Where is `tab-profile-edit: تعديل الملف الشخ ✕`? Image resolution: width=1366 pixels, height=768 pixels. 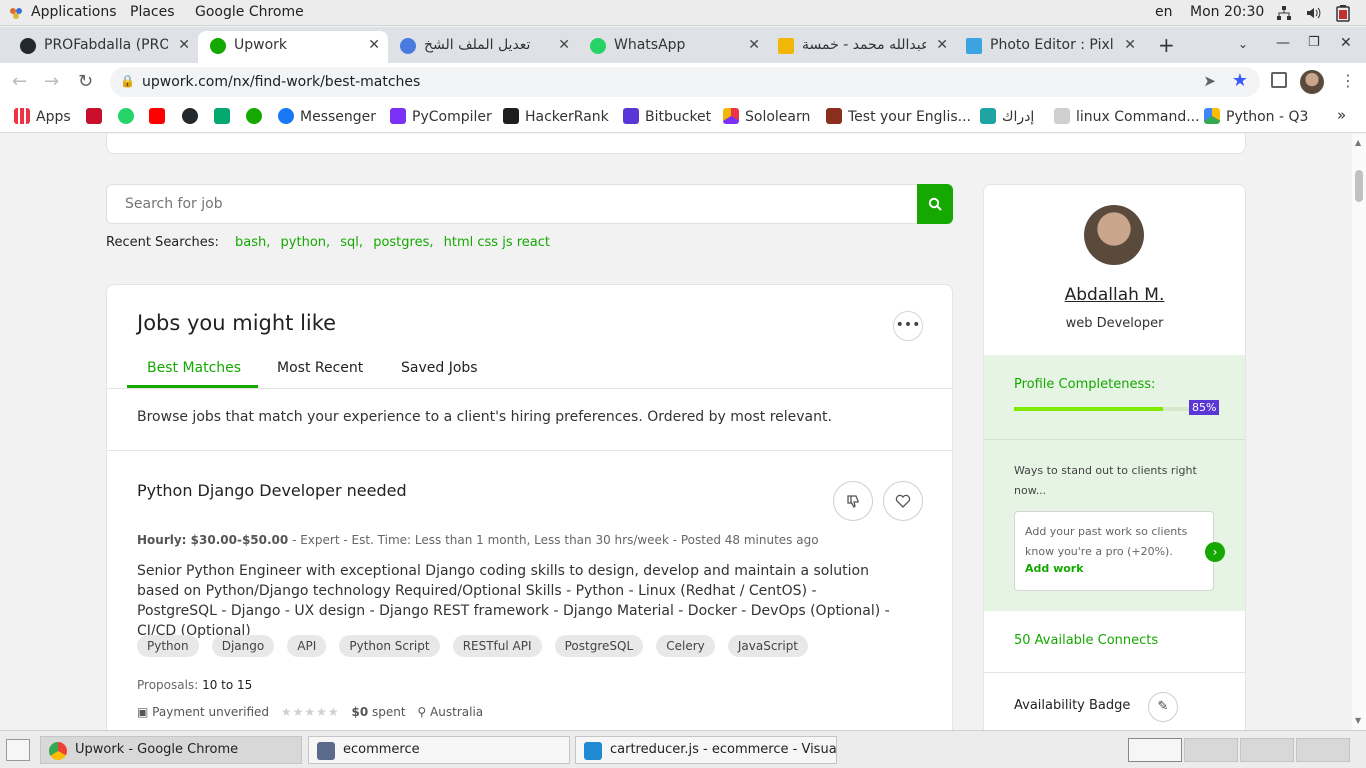 tab-profile-edit: تعديل الملف الشخ ✕ is located at coordinates (483, 47).